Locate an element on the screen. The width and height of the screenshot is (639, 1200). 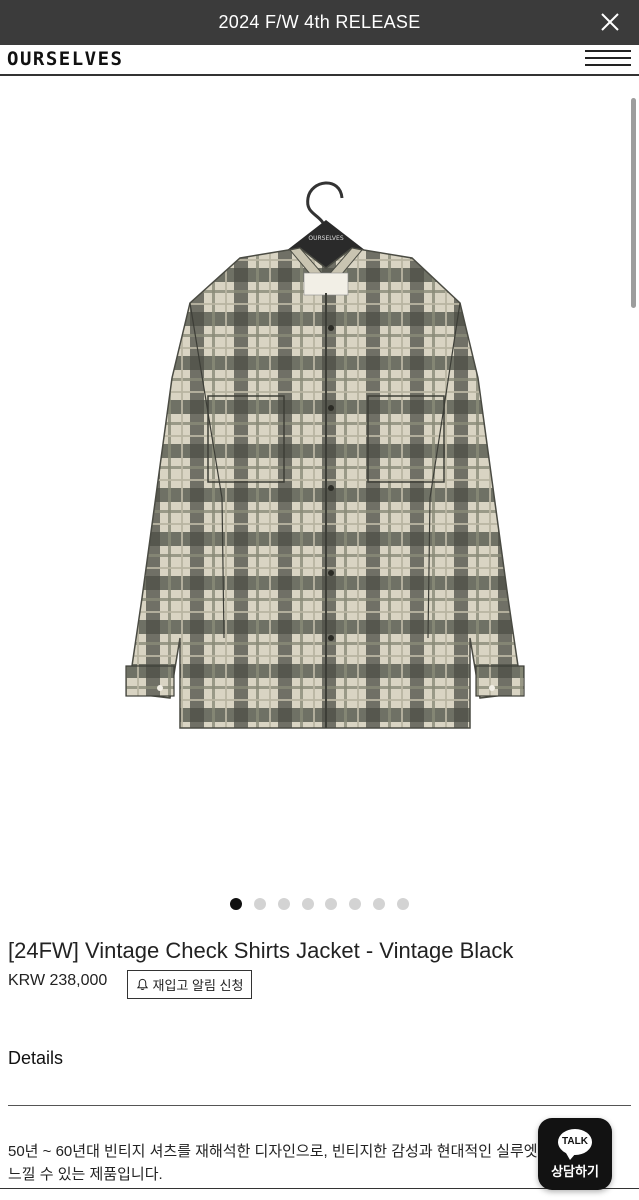
close-icon is located at coordinates (610, 22).